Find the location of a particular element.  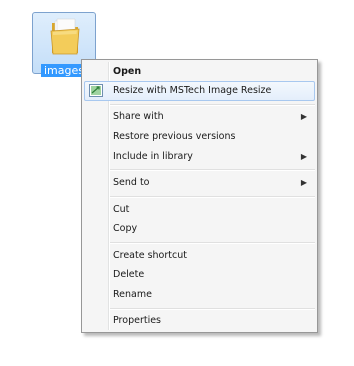

menu-item-label: Copy is located at coordinates (125, 228).